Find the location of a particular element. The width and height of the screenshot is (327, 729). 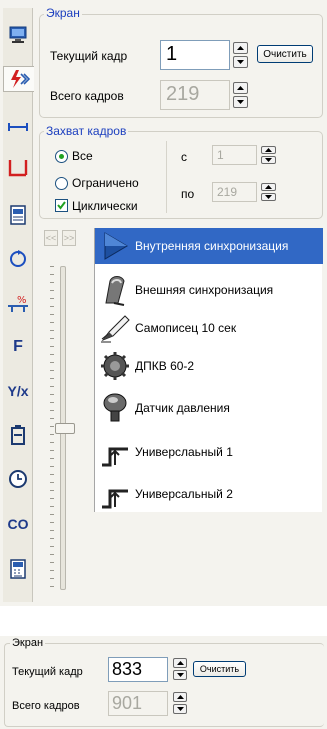

current-frame-label: Текущий кадр is located at coordinates (89, 56).